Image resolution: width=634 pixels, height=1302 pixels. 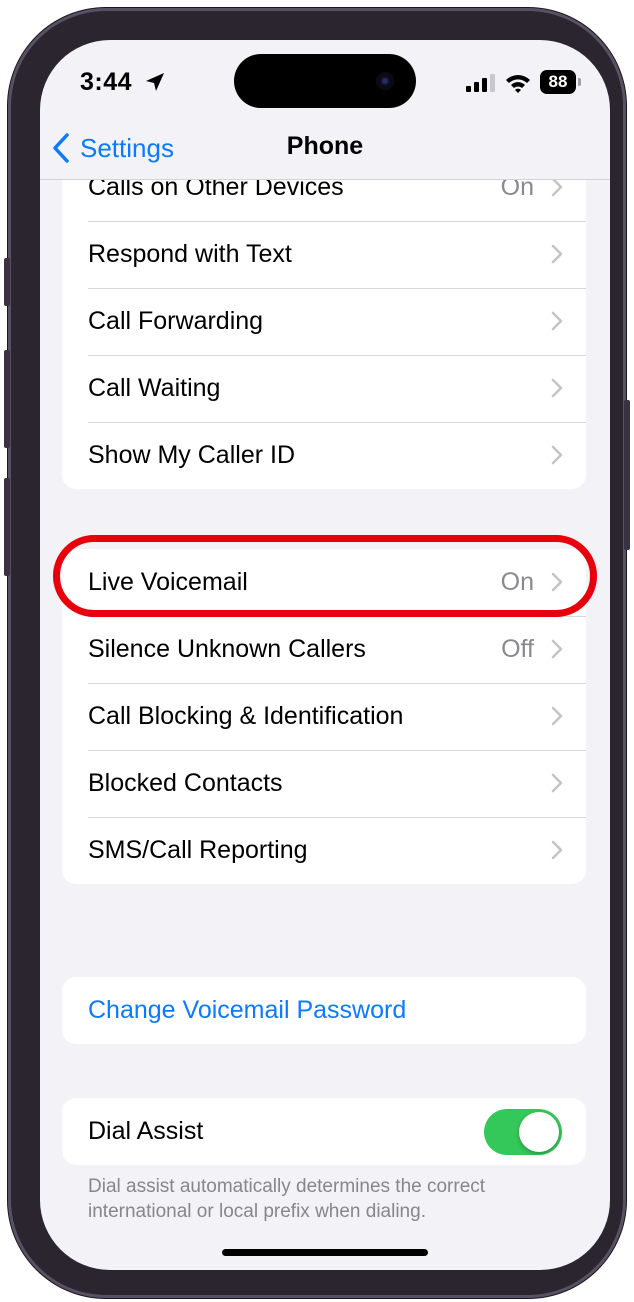 What do you see at coordinates (168, 582) in the screenshot?
I see `row-label: Live Voicemail` at bounding box center [168, 582].